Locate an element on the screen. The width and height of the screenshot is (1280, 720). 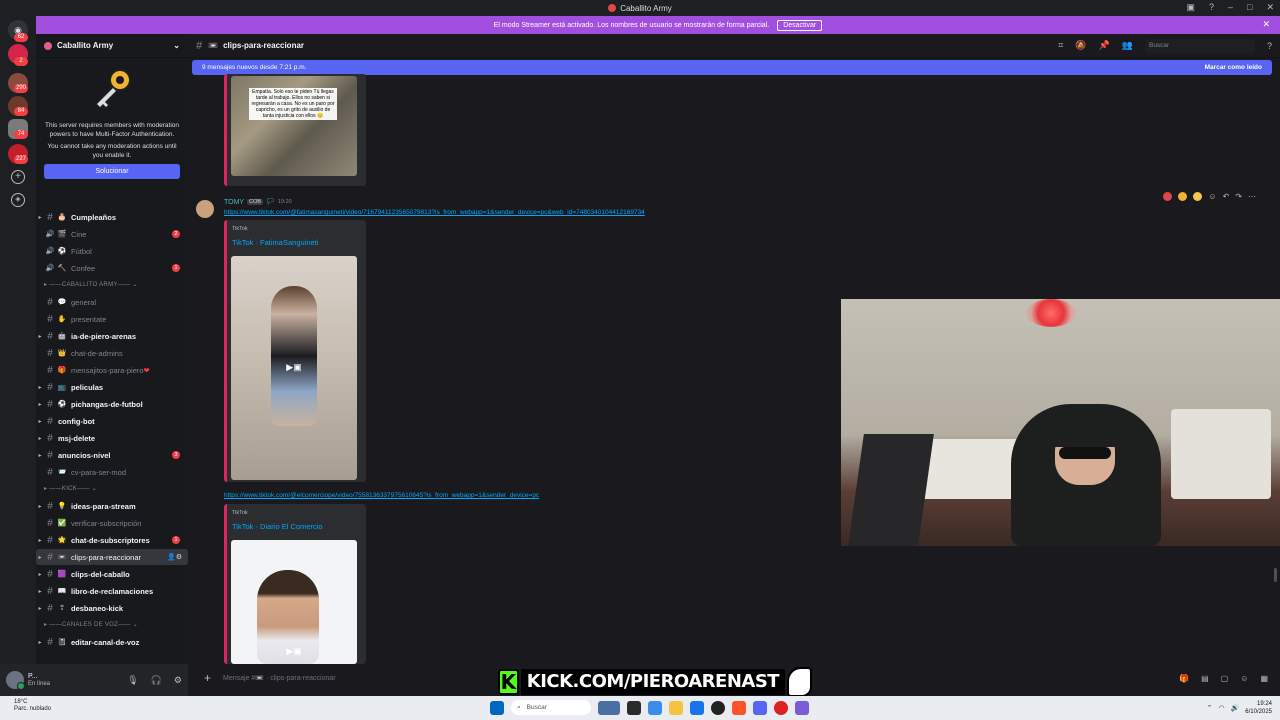
app-logo-icon is located at coordinates (612, 8).